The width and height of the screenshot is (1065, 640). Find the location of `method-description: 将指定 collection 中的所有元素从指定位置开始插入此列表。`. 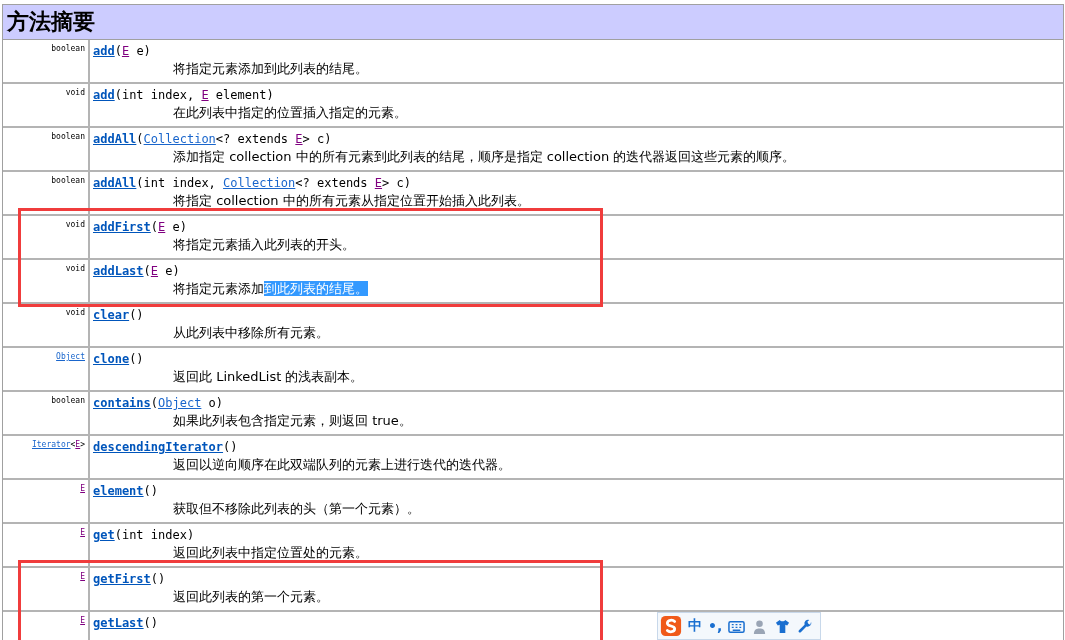

method-description: 将指定 collection 中的所有元素从指定位置开始插入此列表。 is located at coordinates (351, 200).